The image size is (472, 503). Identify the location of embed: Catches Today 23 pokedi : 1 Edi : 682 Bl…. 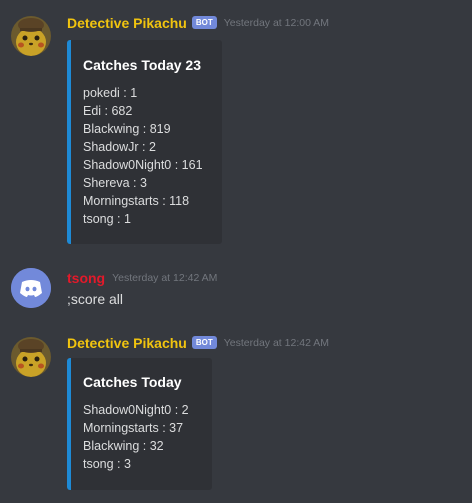
(144, 142).